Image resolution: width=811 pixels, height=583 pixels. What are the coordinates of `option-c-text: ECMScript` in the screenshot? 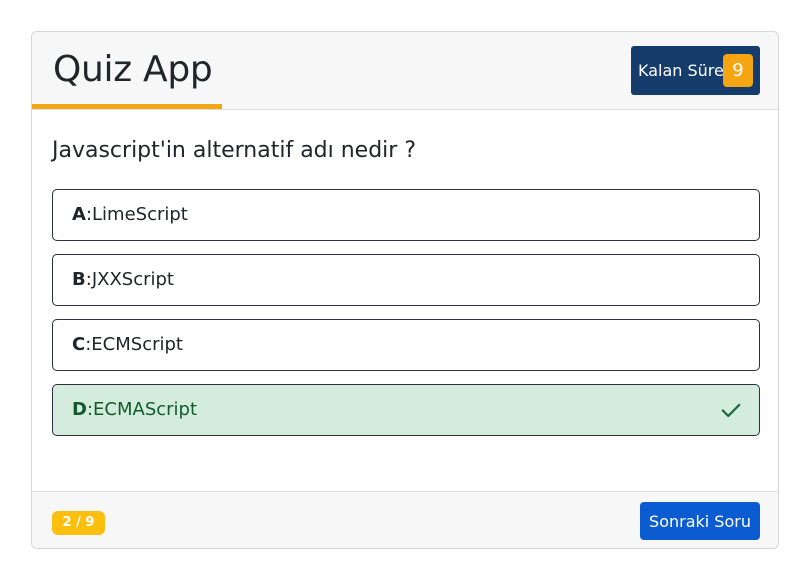 It's located at (137, 344).